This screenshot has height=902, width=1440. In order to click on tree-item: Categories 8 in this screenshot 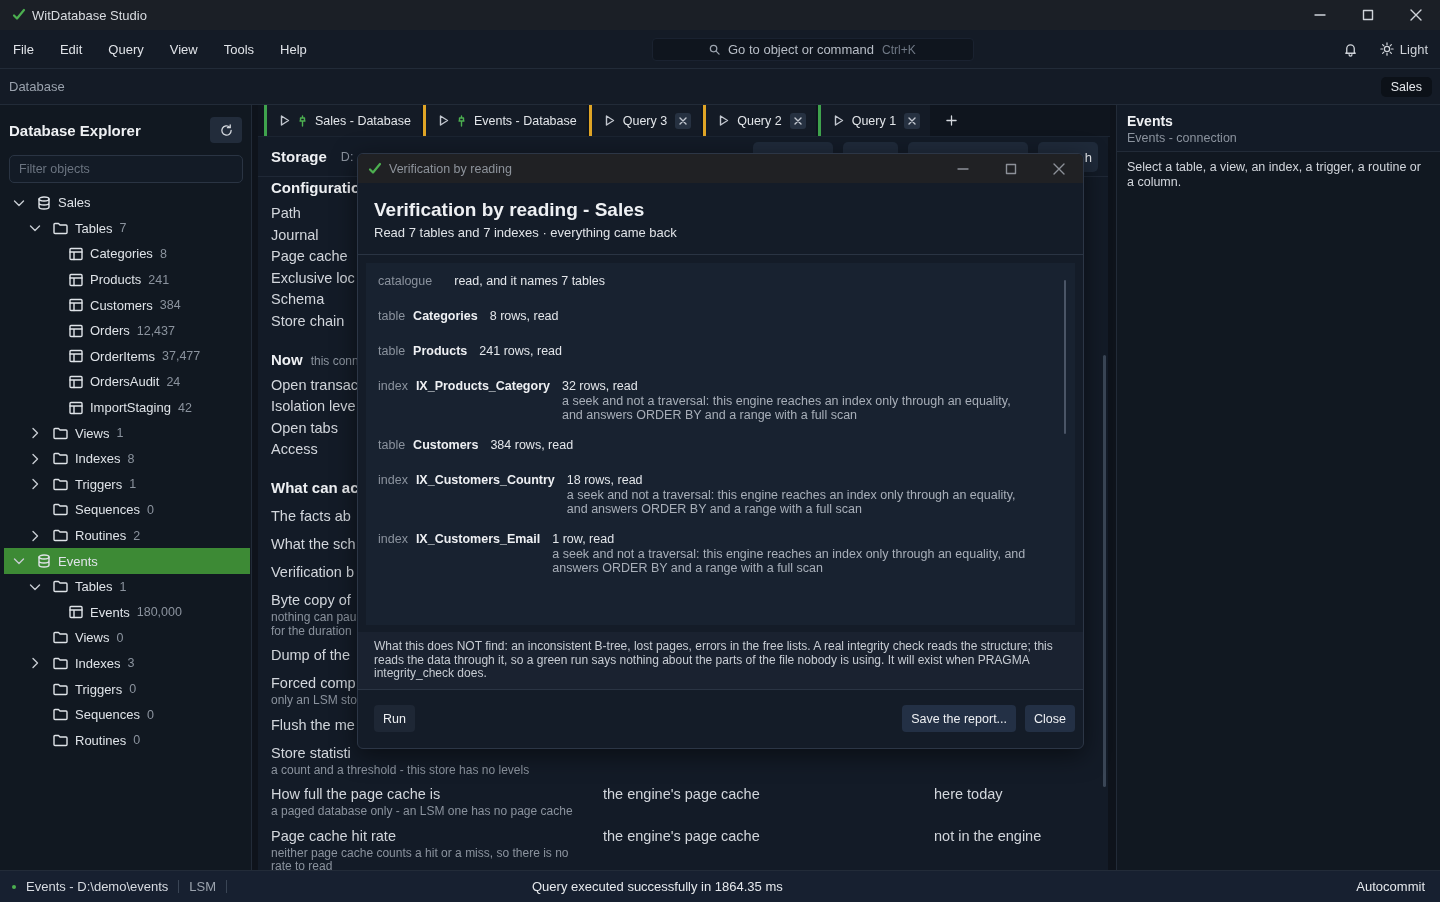, I will do `click(127, 254)`.